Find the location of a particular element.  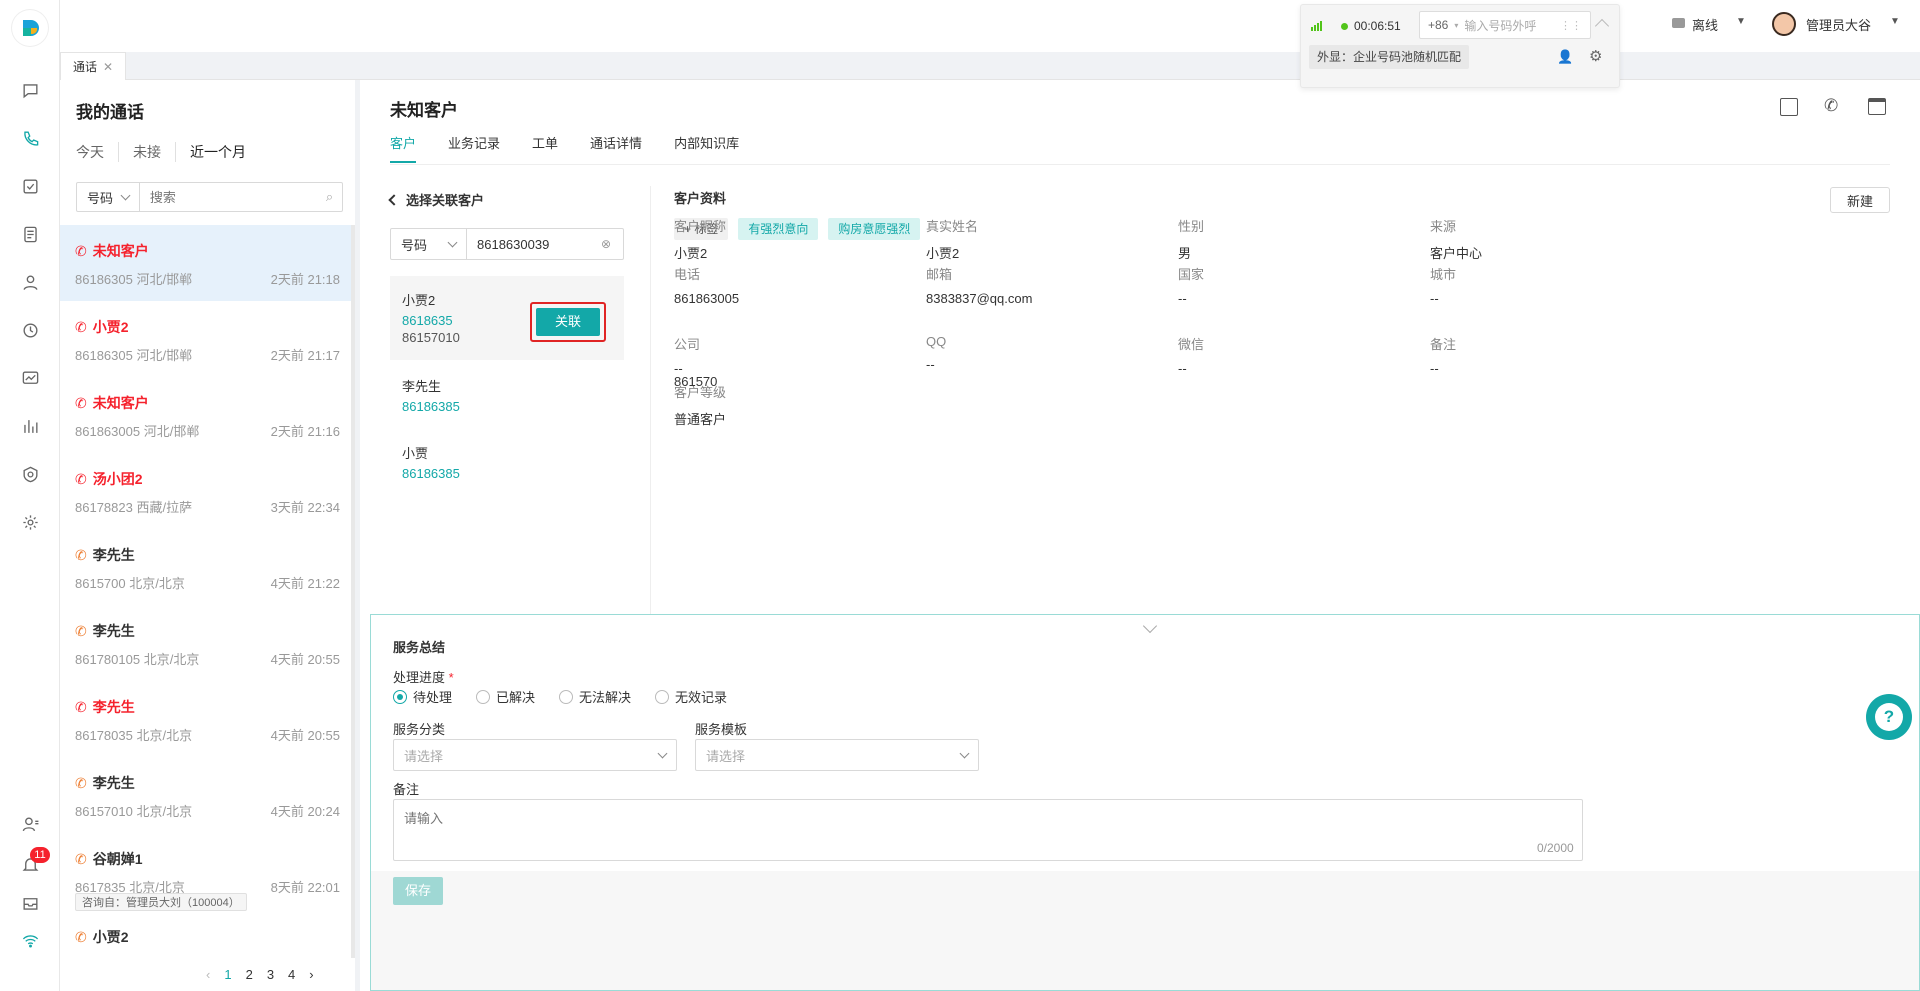

transfer-icon: 👤 is located at coordinates (1565, 57).